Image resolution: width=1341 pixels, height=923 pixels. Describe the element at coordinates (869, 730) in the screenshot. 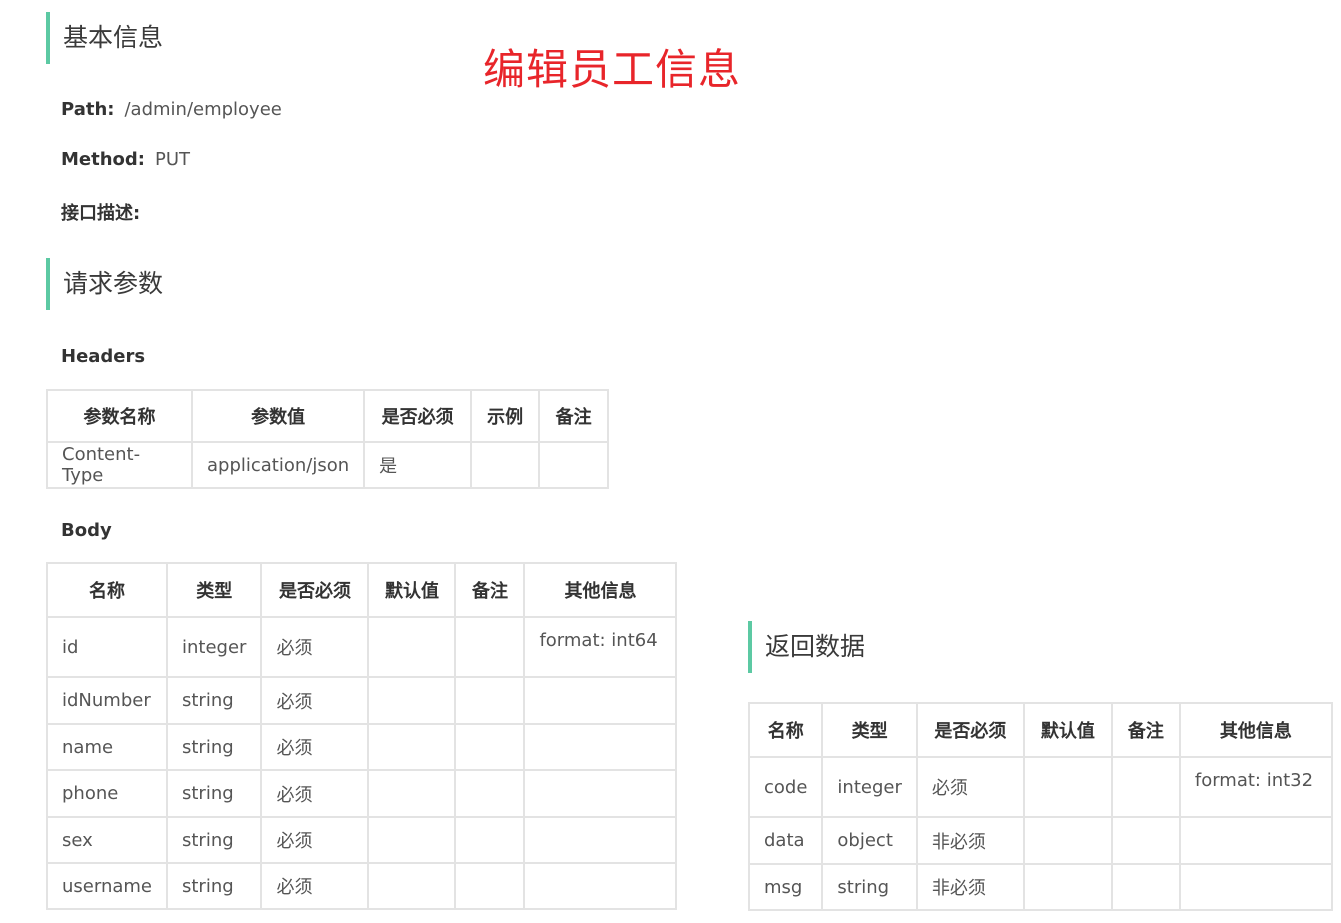

I see `response-table-column-header: 类型` at that location.